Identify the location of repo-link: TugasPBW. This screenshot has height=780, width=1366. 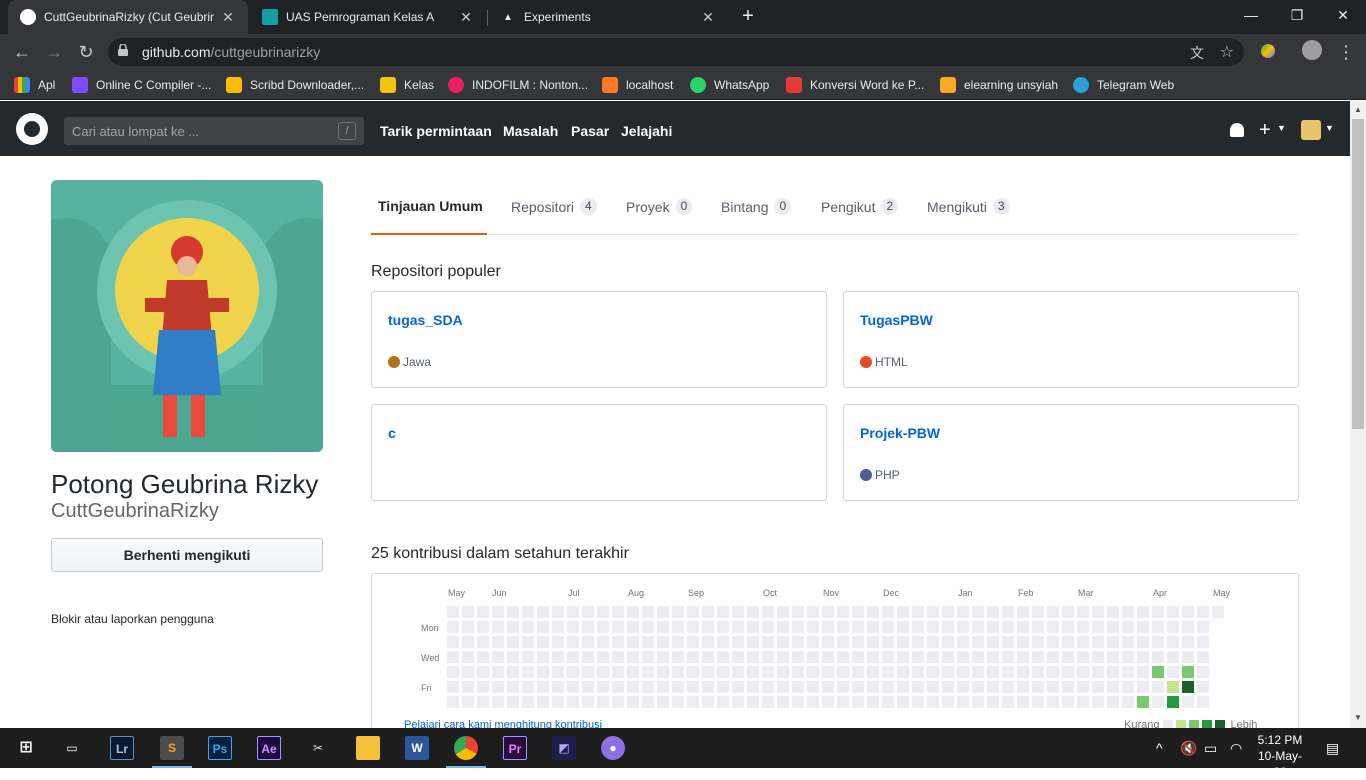
(896, 320).